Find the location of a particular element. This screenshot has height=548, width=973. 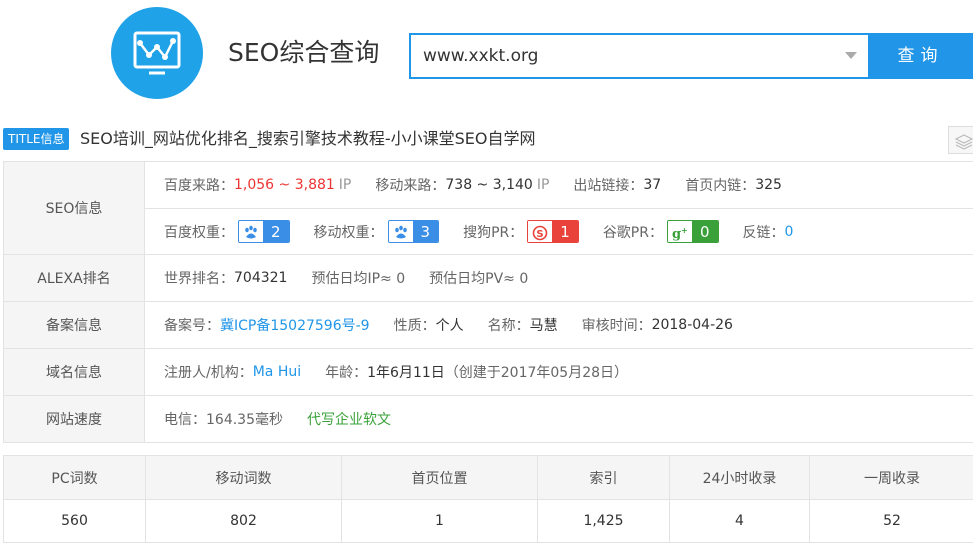

registrant-label: 注册人/机构： is located at coordinates (208, 373).